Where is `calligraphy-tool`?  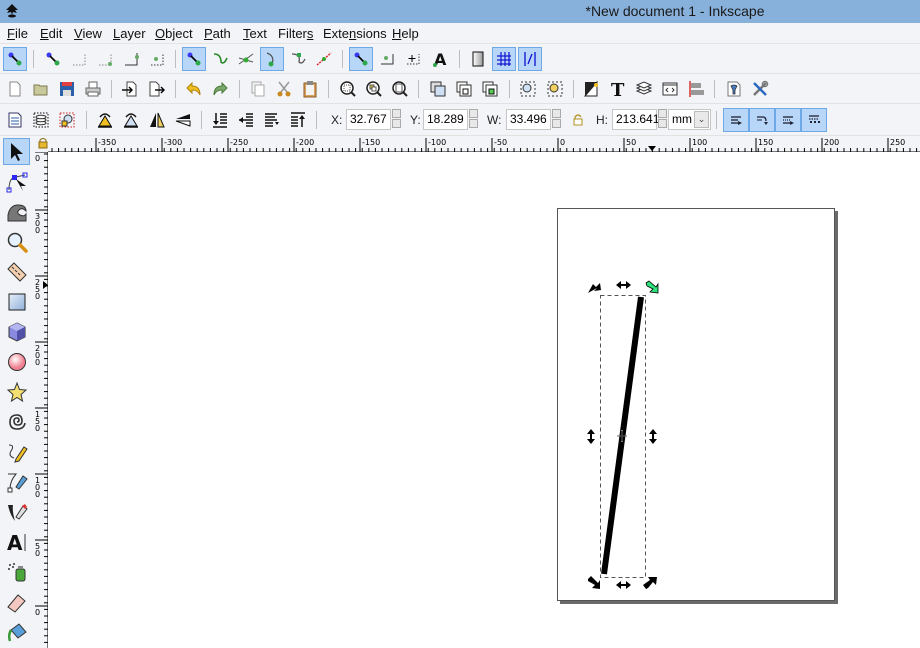 calligraphy-tool is located at coordinates (16, 511).